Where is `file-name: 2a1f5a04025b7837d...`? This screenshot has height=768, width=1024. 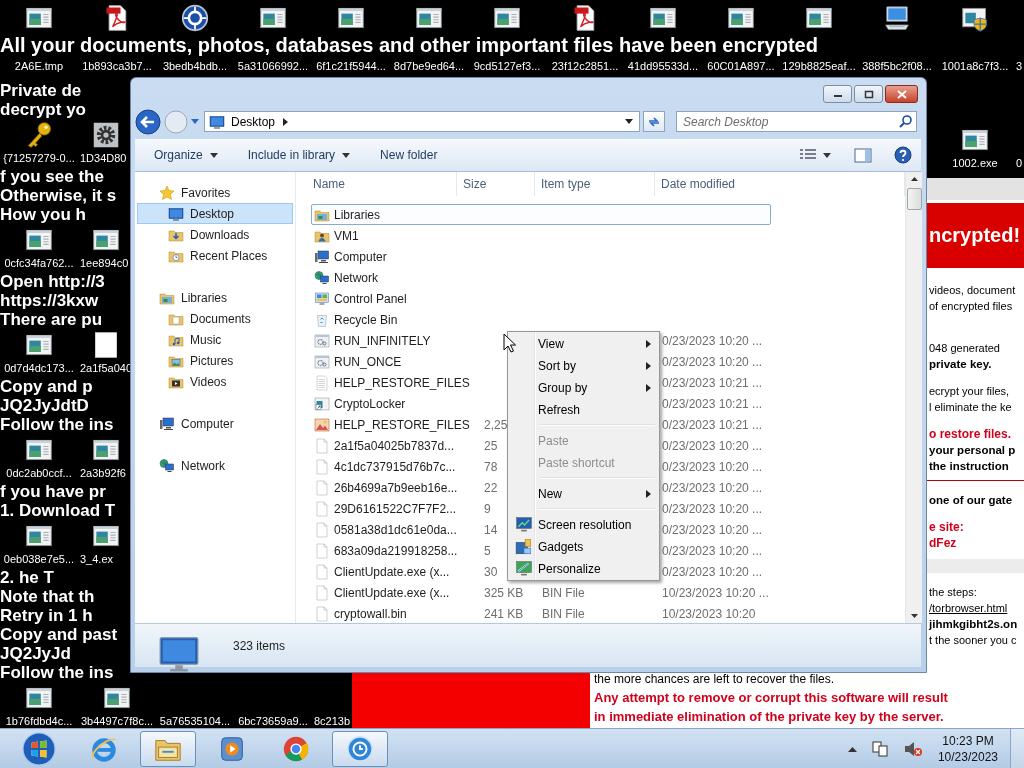
file-name: 2a1f5a04025b7837d... is located at coordinates (394, 445).